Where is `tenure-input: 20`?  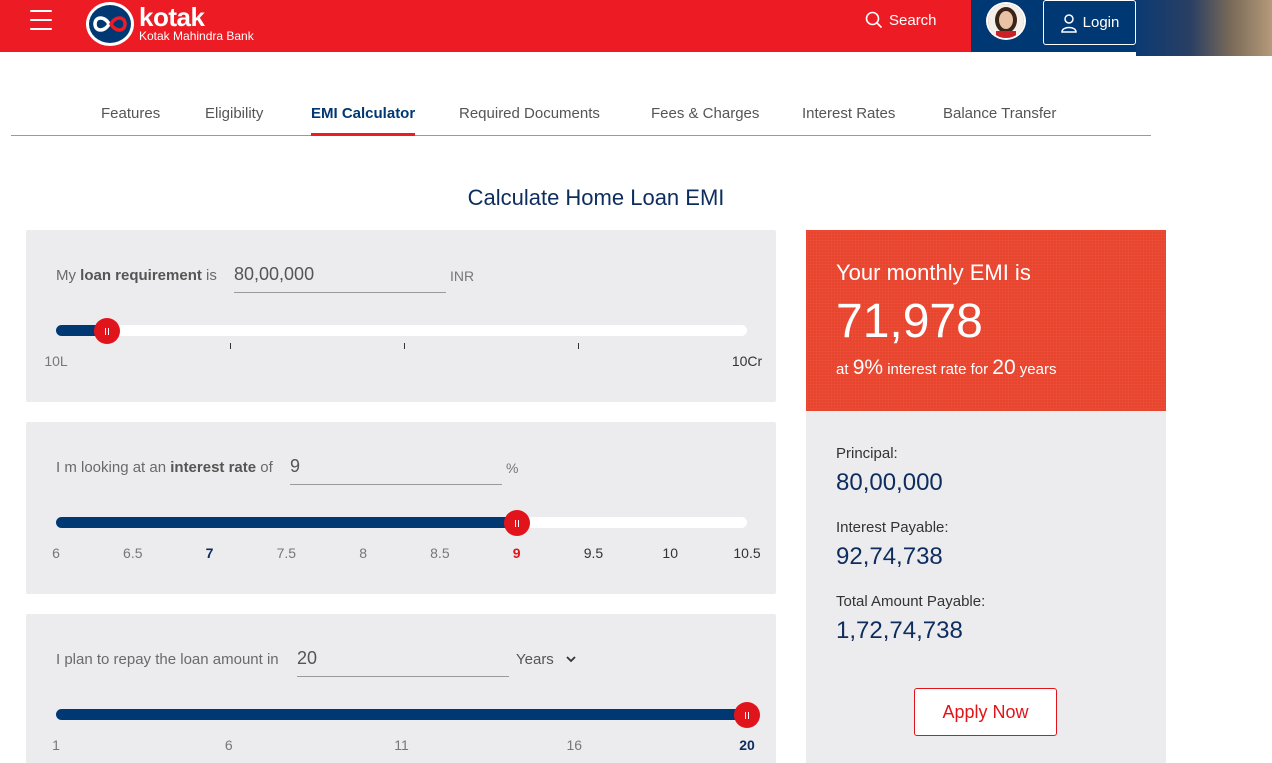 tenure-input: 20 is located at coordinates (403, 660).